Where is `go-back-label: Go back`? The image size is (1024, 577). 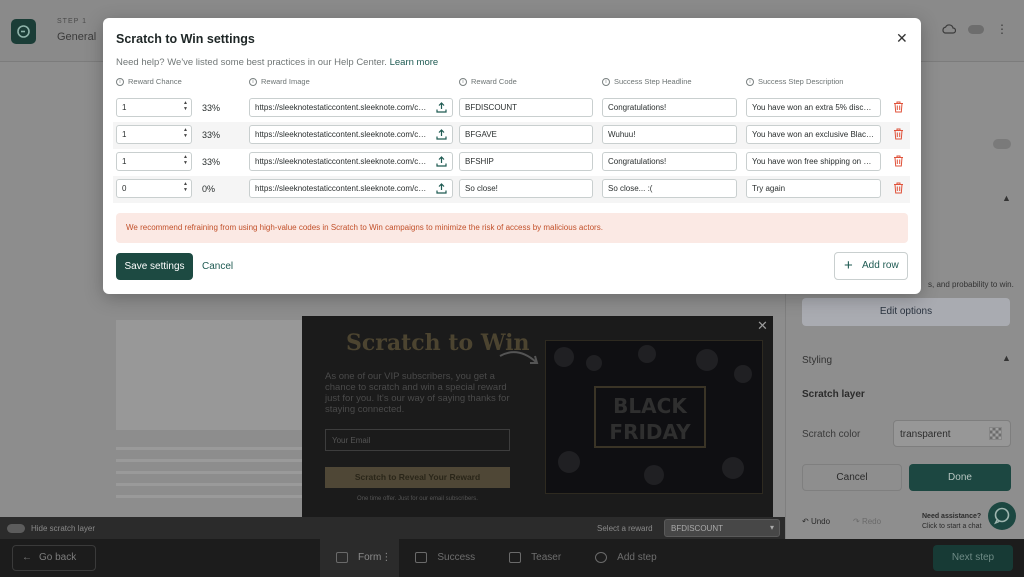 go-back-label: Go back is located at coordinates (58, 557).